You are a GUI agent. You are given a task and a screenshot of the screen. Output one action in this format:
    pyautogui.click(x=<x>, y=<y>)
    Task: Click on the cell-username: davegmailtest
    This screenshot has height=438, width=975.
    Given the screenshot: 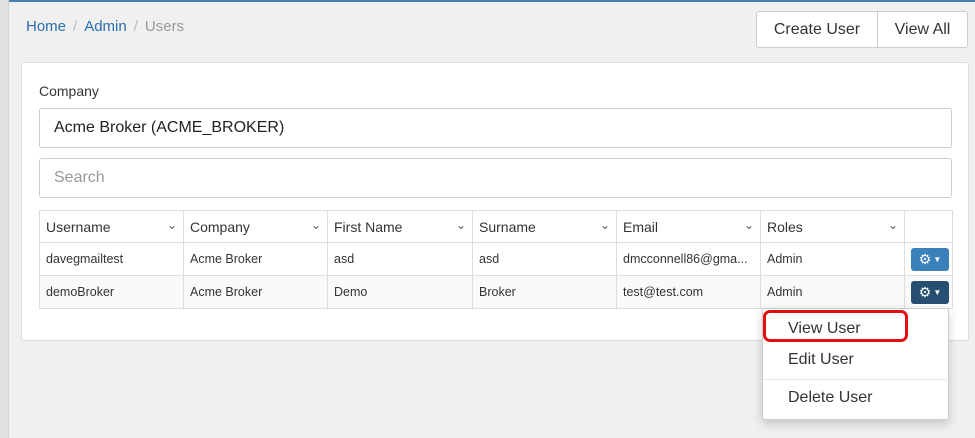 What is the action you would take?
    pyautogui.click(x=111, y=259)
    